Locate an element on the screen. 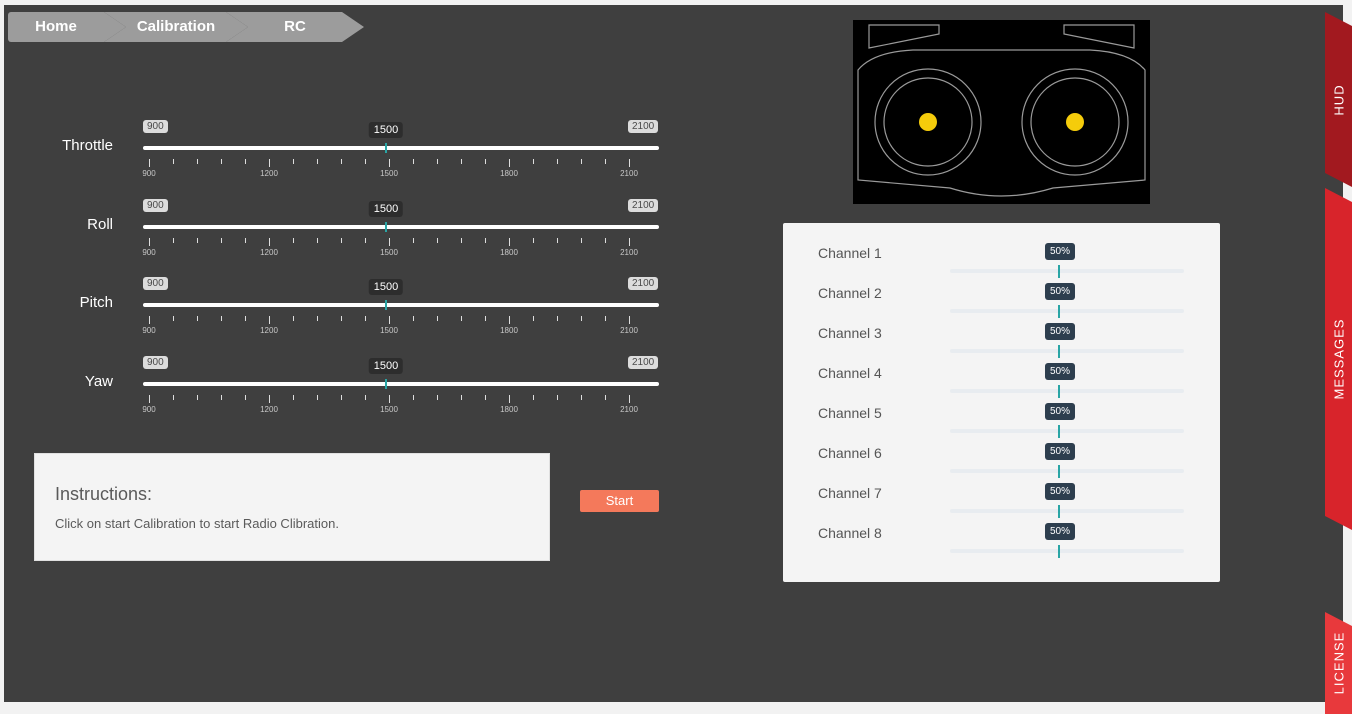  yaw-slider: Yaw 900 1500 2100 900 1200 1500 1800 2100 is located at coordinates (350, 395).